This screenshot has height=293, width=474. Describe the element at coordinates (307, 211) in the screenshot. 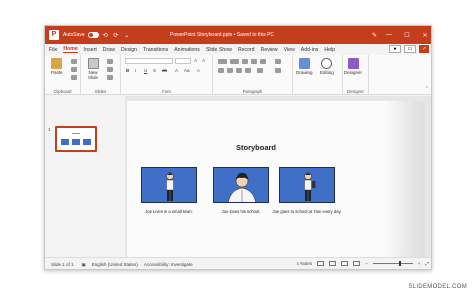

I see `panel-caption-3: Joe goes to school at 7am every day.` at that location.